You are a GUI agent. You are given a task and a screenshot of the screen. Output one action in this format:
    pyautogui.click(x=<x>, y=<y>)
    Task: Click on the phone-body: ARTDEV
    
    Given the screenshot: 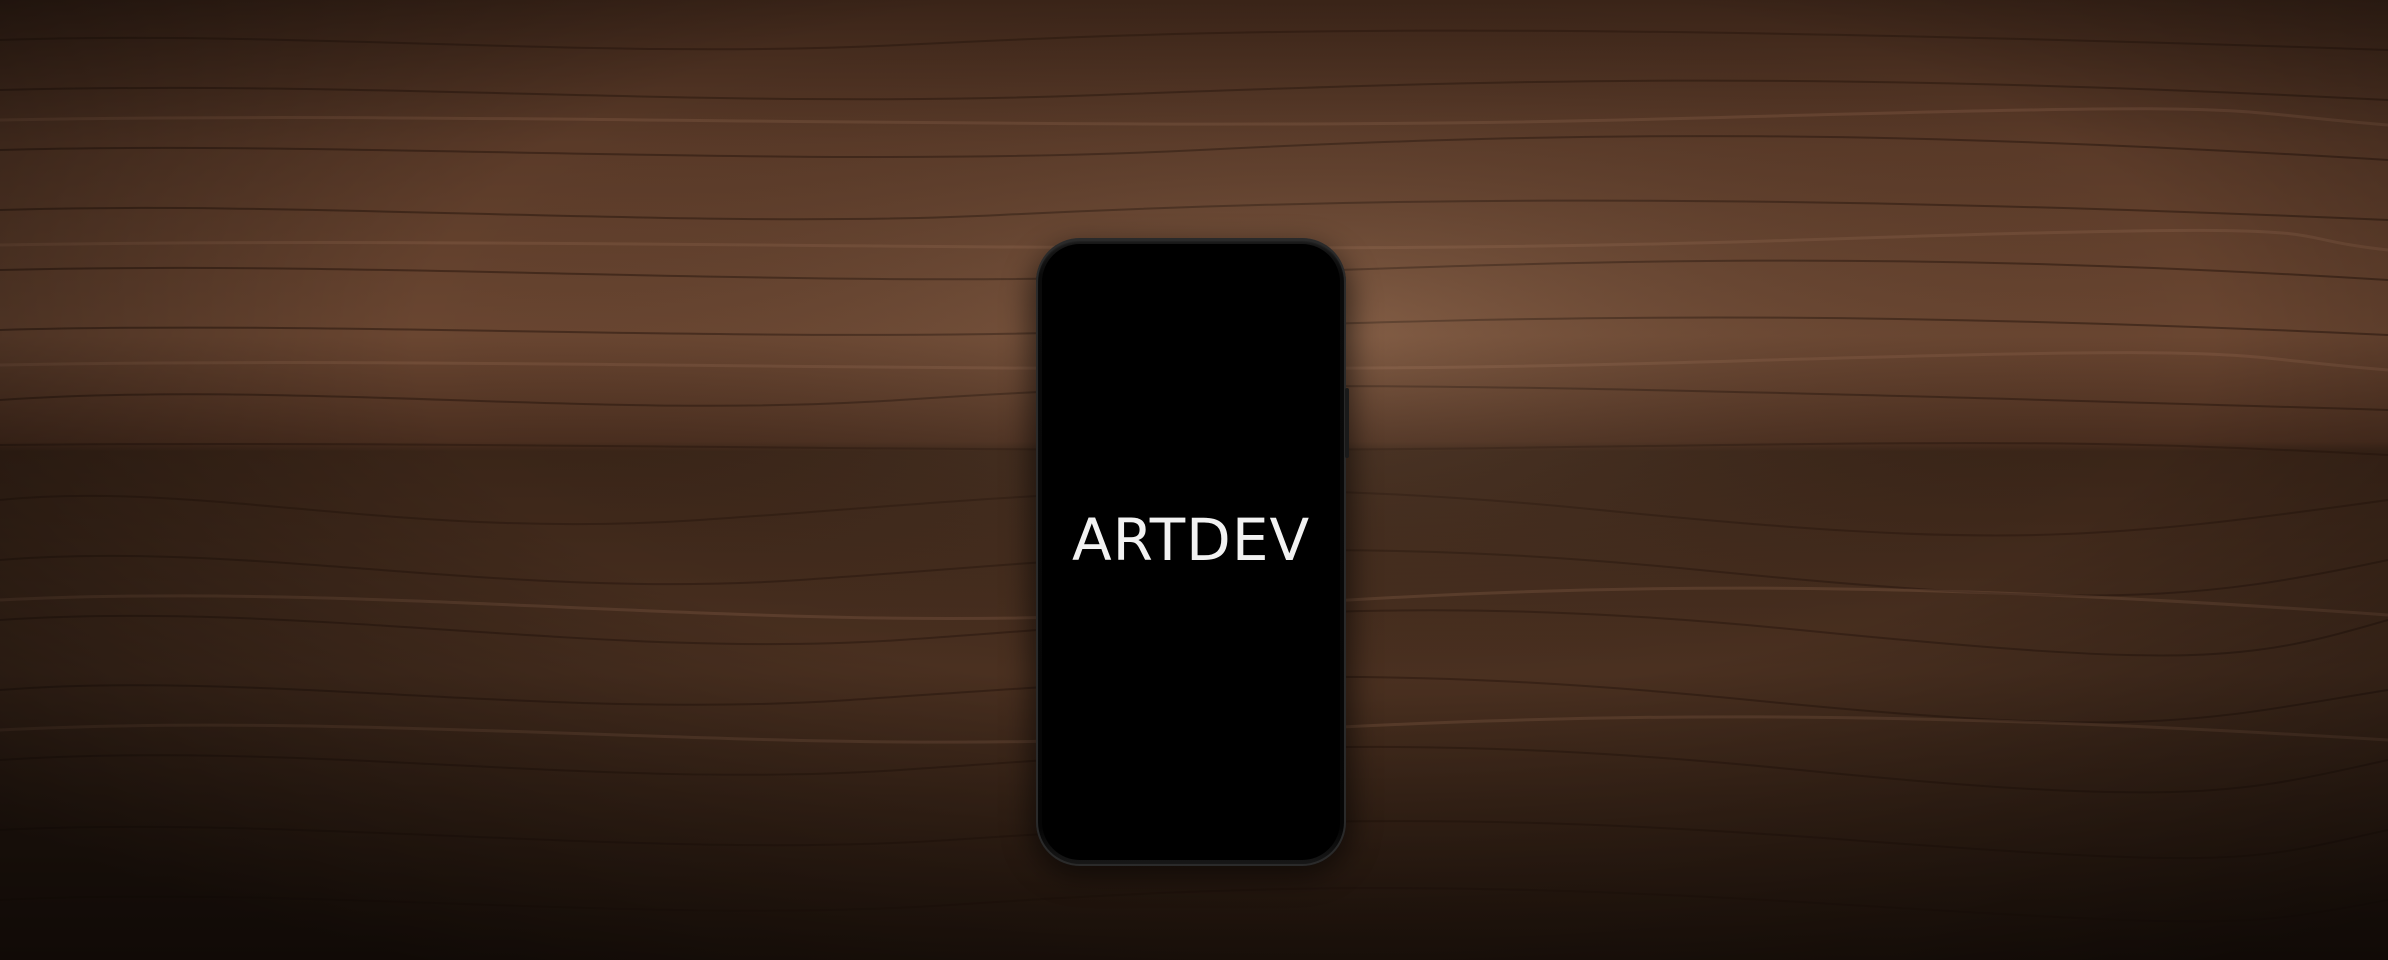 What is the action you would take?
    pyautogui.click(x=1192, y=552)
    